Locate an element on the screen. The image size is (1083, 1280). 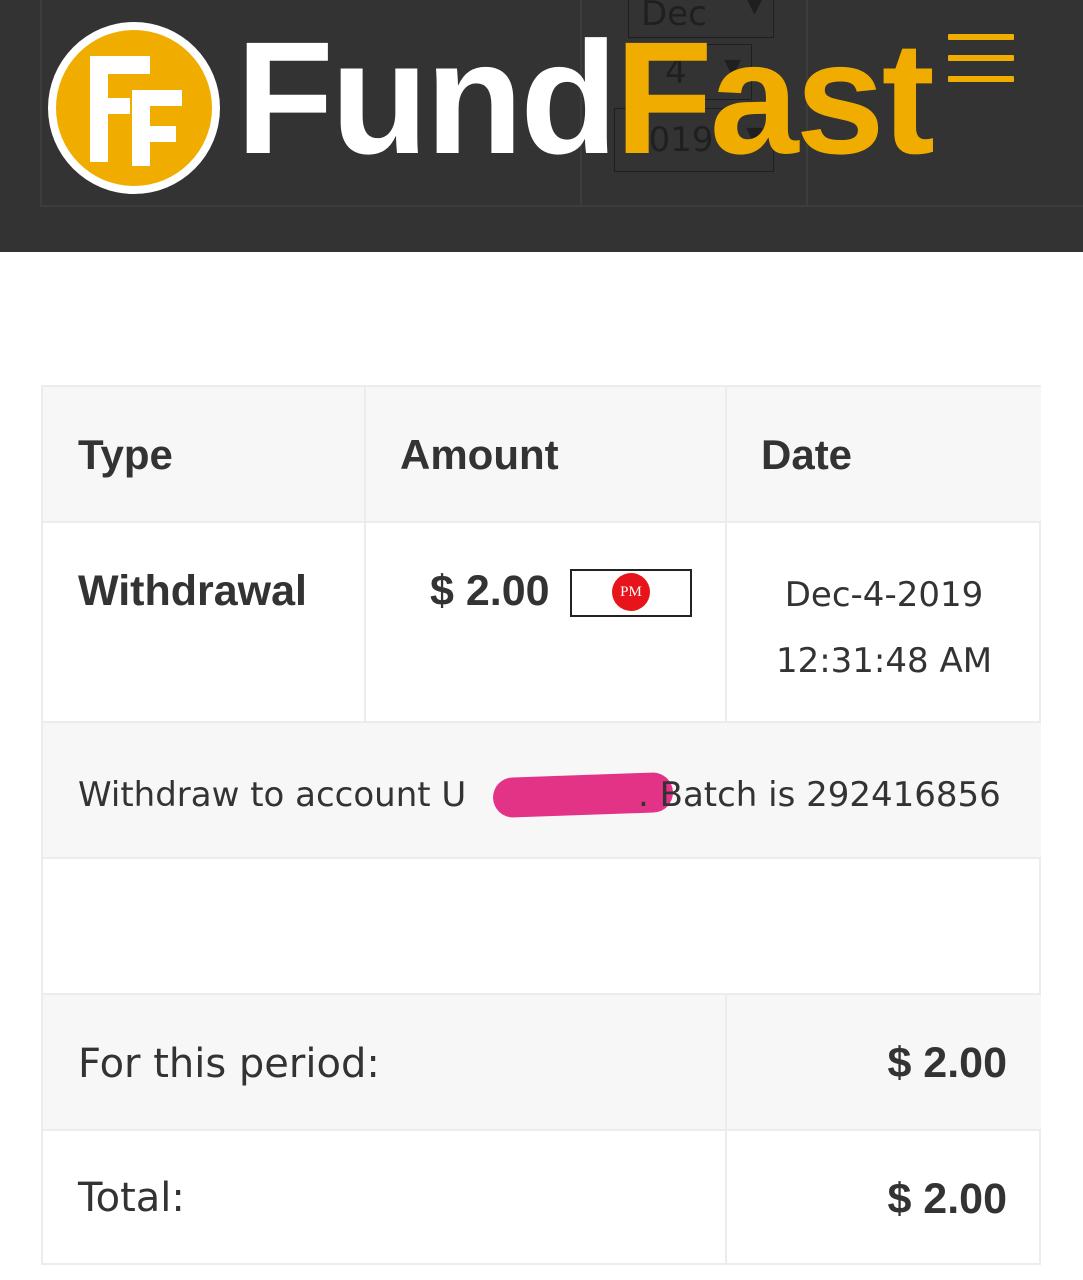
perfect-money-icon: PM is located at coordinates (631, 592).